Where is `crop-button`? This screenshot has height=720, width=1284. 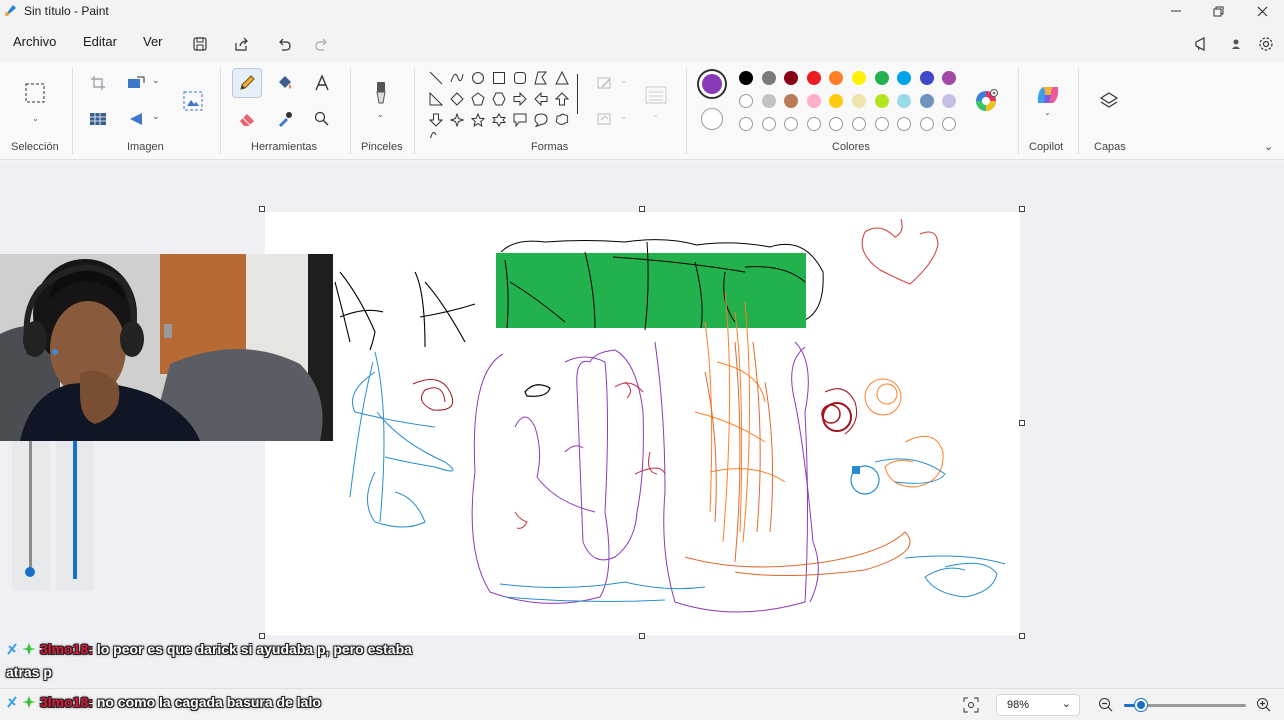
crop-button is located at coordinates (98, 83).